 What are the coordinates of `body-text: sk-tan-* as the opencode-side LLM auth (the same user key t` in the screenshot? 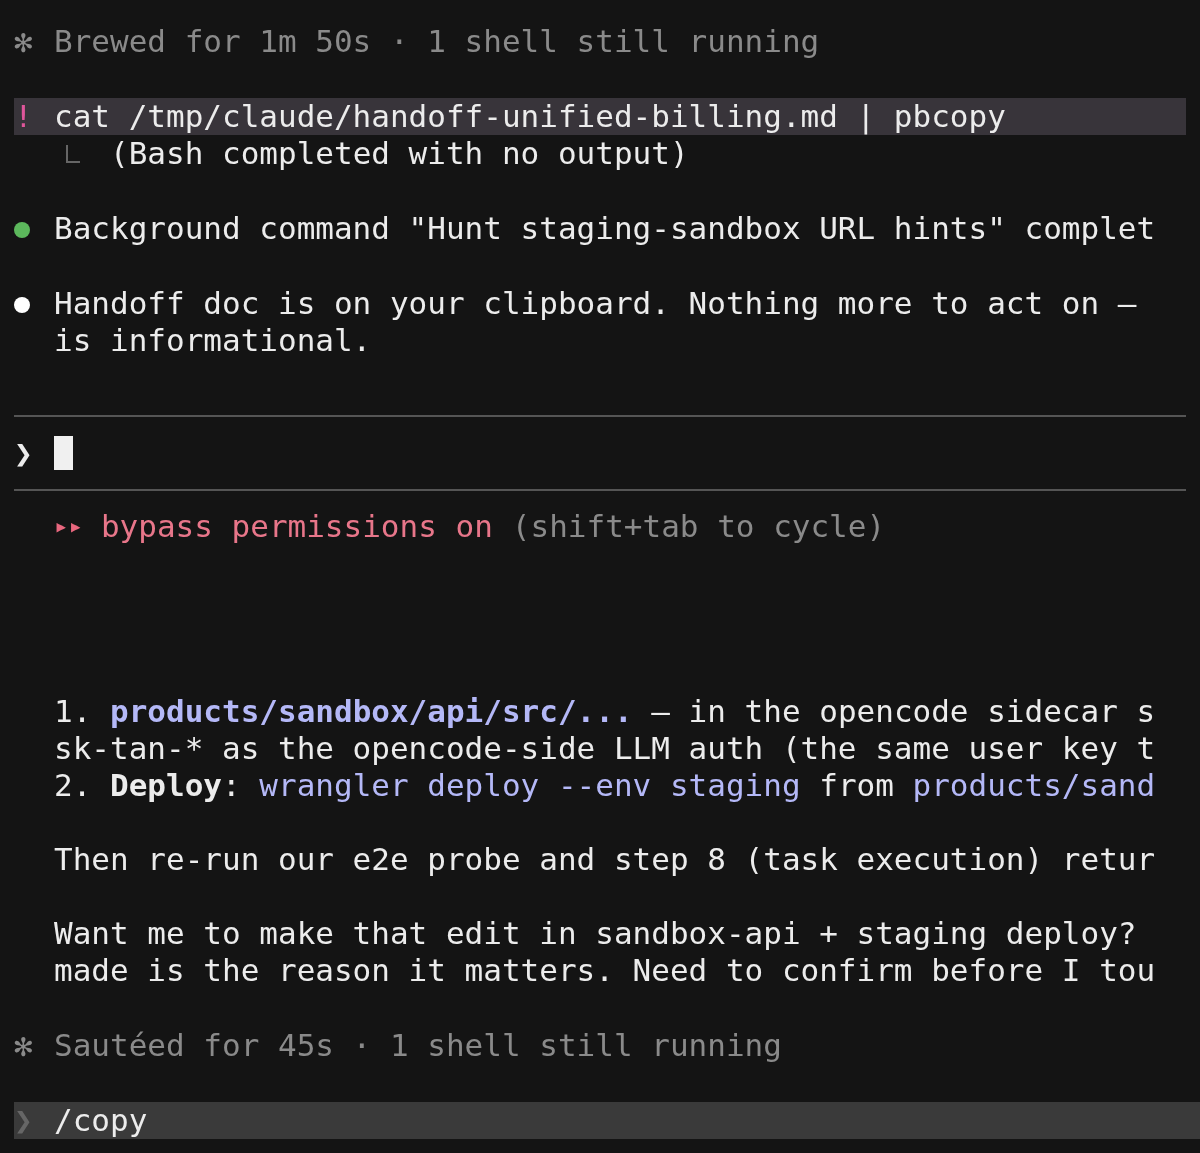 It's located at (605, 748).